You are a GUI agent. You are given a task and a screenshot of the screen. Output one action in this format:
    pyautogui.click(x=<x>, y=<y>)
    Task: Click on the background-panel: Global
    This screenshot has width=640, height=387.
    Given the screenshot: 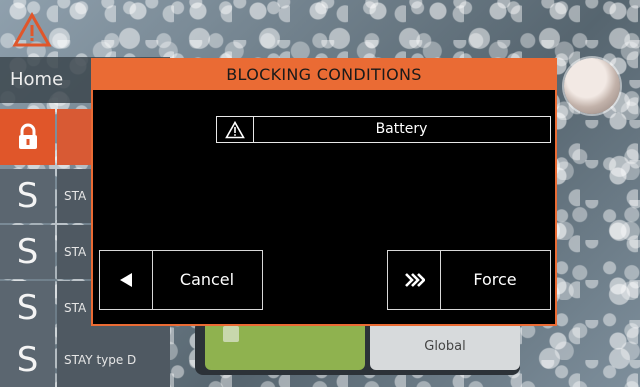 What is the action you would take?
    pyautogui.click(x=357, y=347)
    